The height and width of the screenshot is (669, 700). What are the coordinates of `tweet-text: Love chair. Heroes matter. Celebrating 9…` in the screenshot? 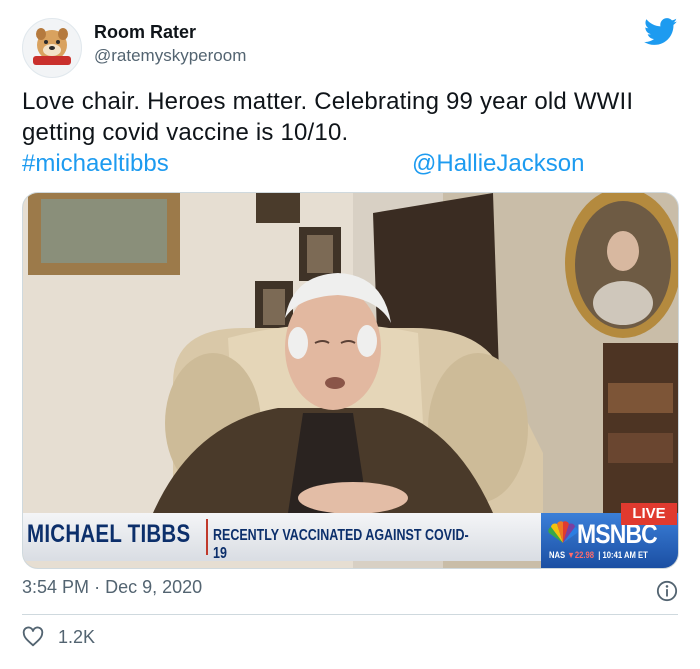 It's located at (328, 117).